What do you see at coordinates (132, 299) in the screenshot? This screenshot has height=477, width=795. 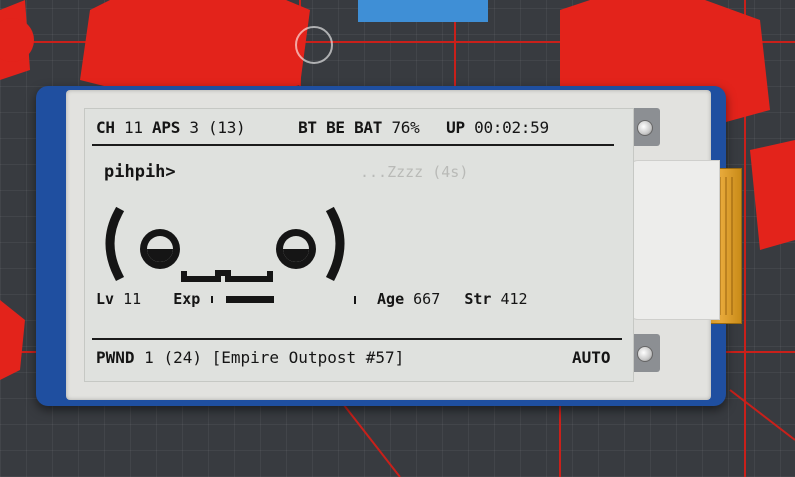 I see `level-value: 11` at bounding box center [132, 299].